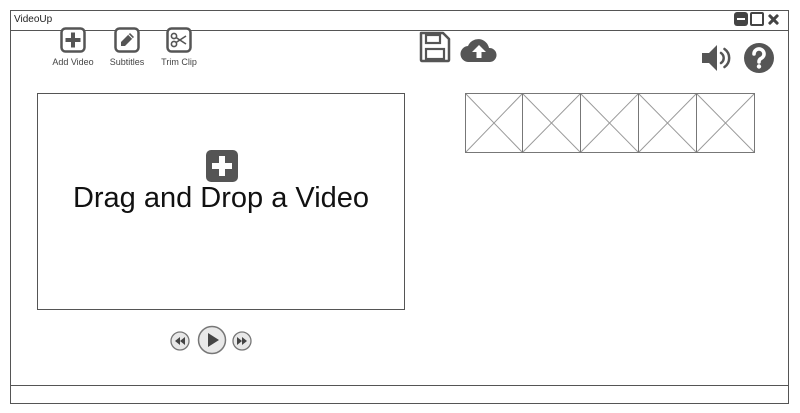 Image resolution: width=800 pixels, height=413 pixels. I want to click on help-button, so click(759, 60).